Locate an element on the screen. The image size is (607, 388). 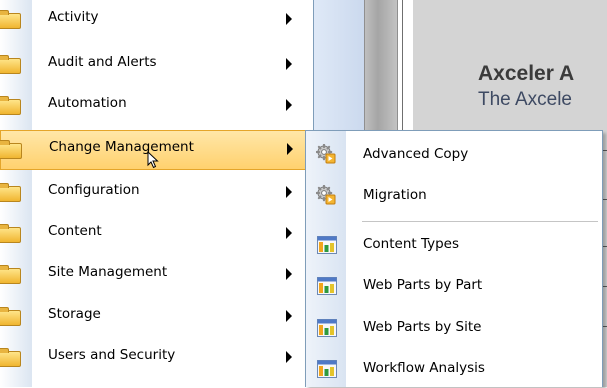
menu-item-site-management: Site Management is located at coordinates (155, 275).